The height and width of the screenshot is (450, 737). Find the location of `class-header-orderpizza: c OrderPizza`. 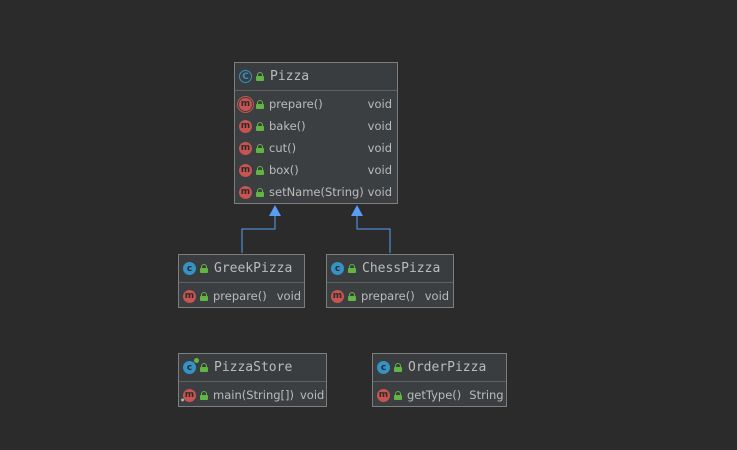

class-header-orderpizza: c OrderPizza is located at coordinates (439, 368).